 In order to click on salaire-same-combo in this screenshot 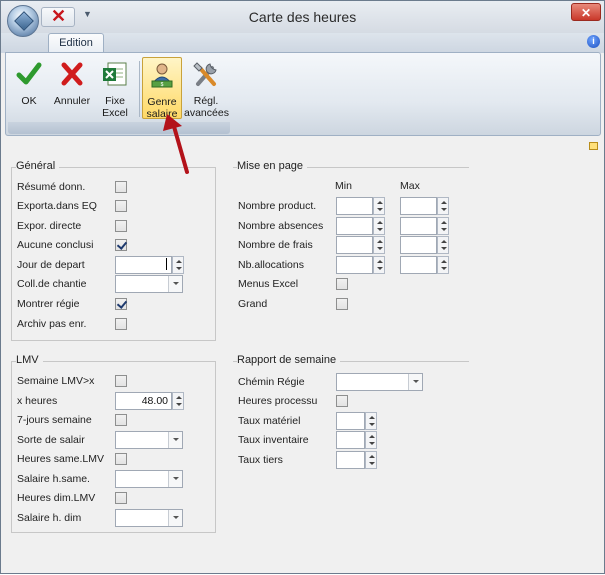, I will do `click(149, 479)`.